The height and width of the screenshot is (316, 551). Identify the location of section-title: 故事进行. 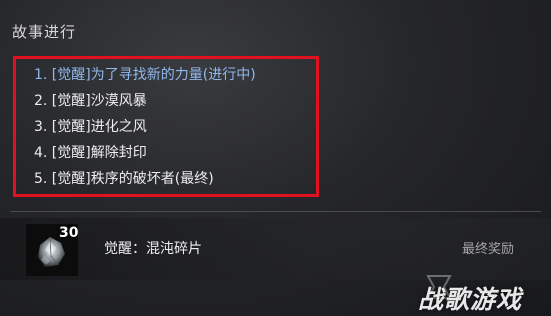
(44, 32).